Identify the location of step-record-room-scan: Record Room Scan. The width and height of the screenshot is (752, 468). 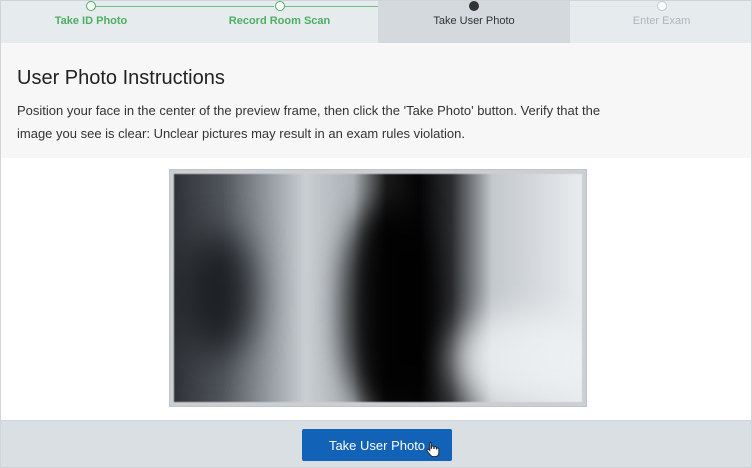
(279, 22).